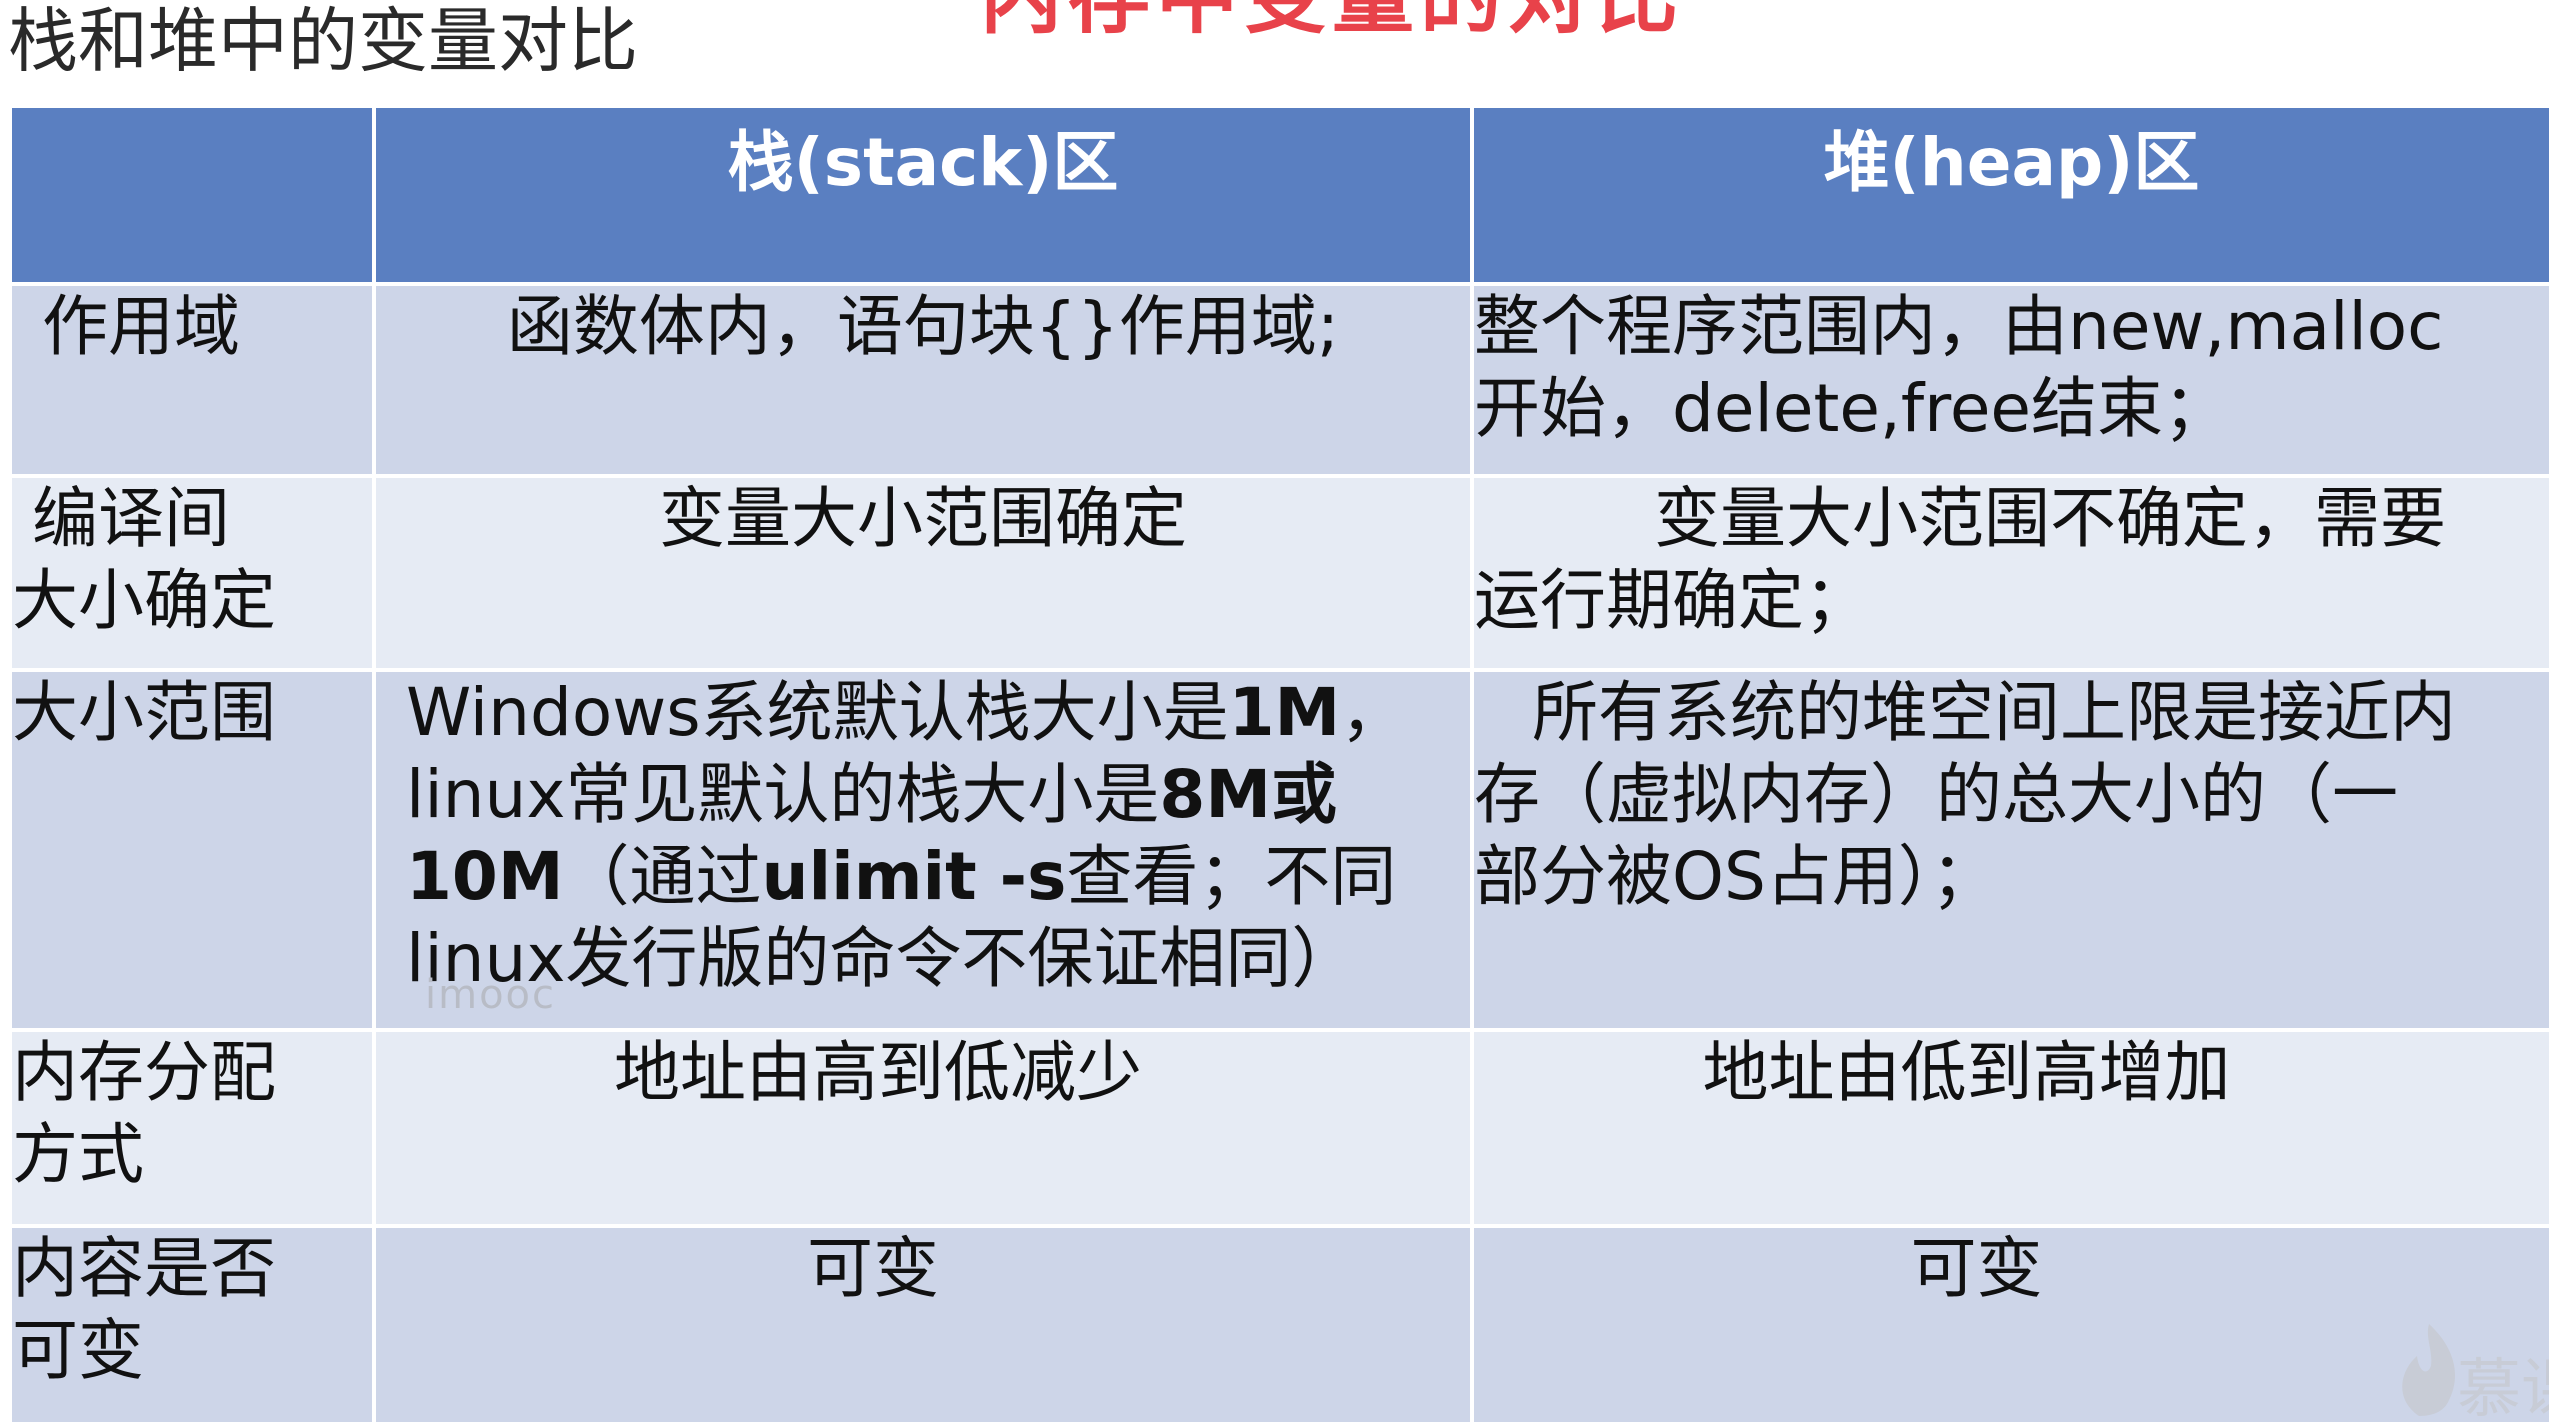 The width and height of the screenshot is (2549, 1426). What do you see at coordinates (192, 1128) in the screenshot?
I see `row-label-allocation: 内存分配 方式` at bounding box center [192, 1128].